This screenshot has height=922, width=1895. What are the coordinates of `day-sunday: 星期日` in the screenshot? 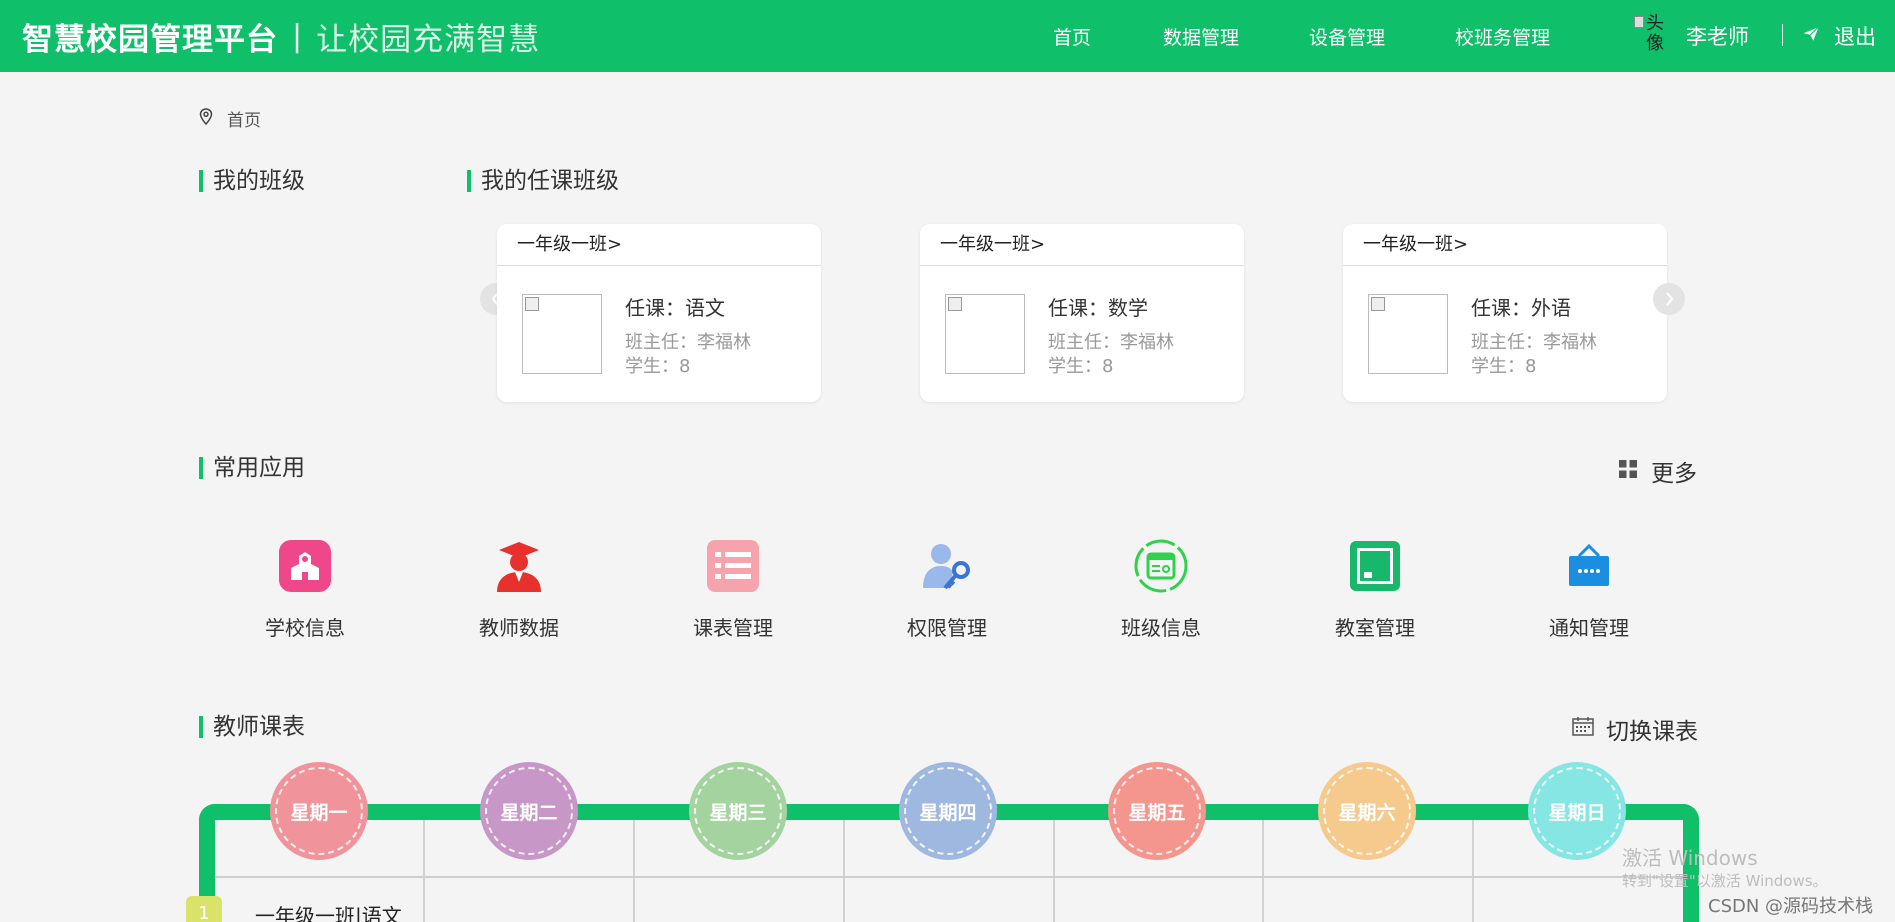 It's located at (1577, 811).